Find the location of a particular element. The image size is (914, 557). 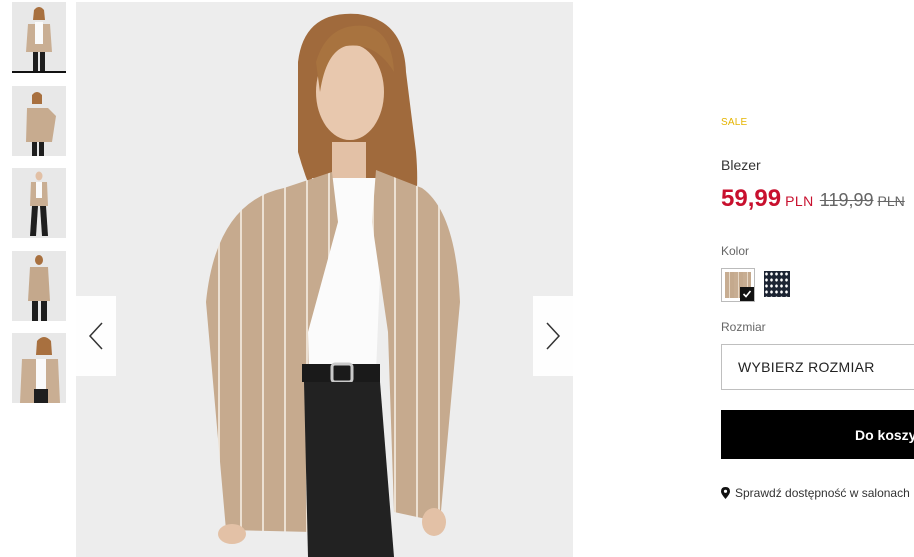

size-select: WYBIERZ ROZMIAR is located at coordinates (817, 367).